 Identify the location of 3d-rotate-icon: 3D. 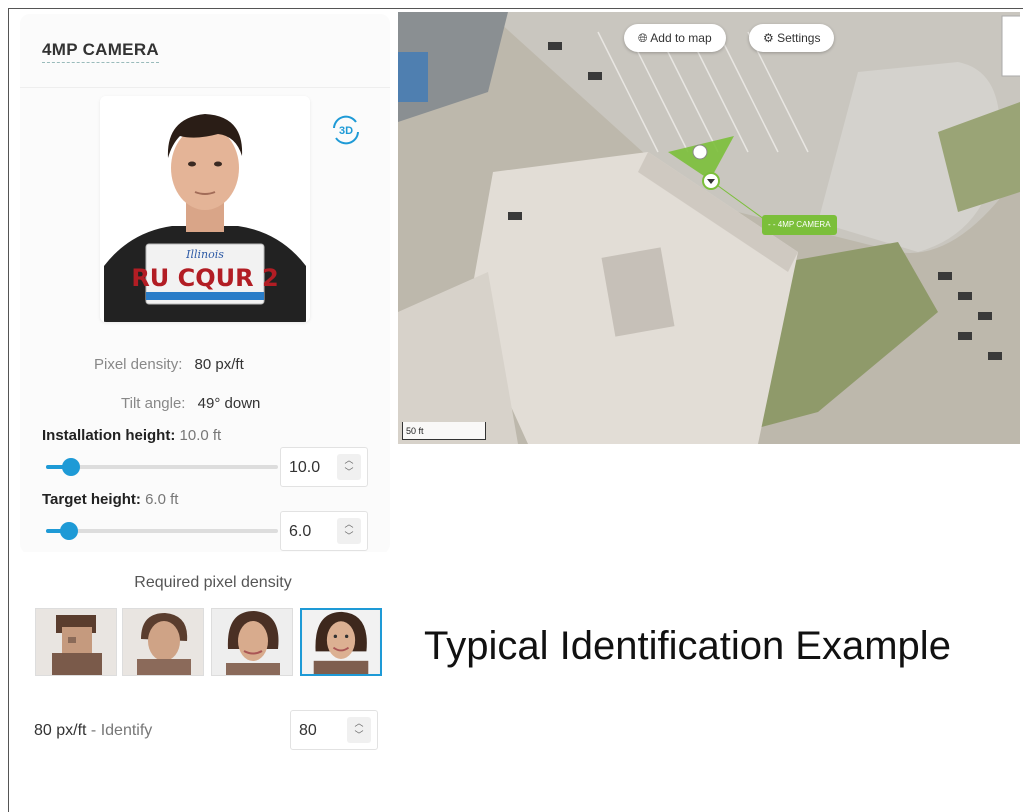
(346, 130).